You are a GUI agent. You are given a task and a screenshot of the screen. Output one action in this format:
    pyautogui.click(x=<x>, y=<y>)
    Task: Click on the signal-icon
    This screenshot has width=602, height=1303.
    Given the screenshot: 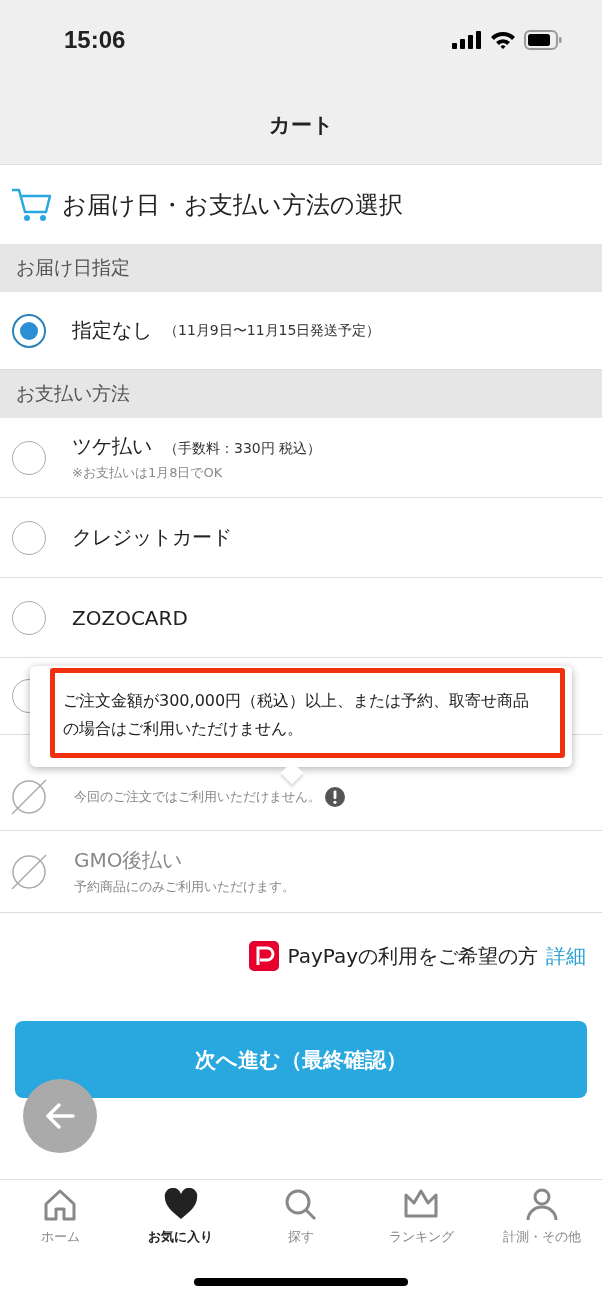 What is the action you would take?
    pyautogui.click(x=467, y=39)
    